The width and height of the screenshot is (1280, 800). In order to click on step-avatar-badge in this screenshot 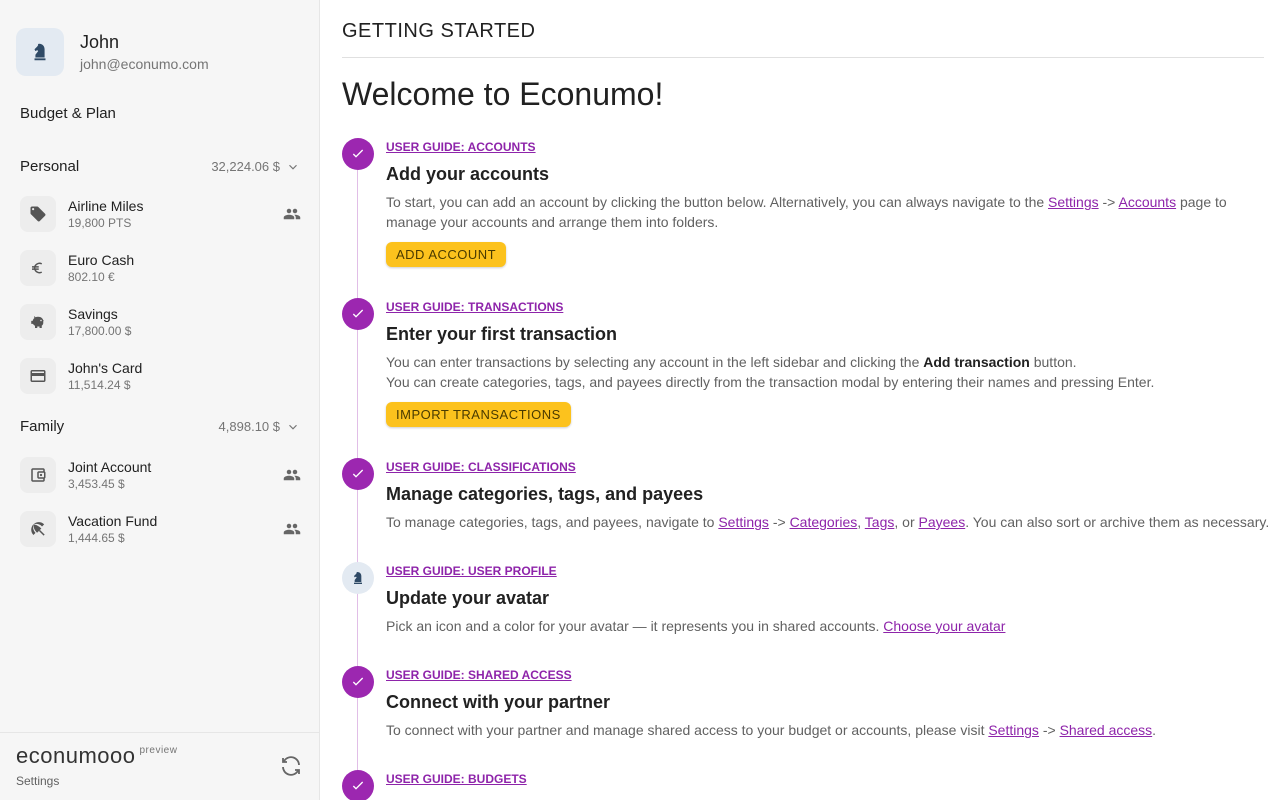, I will do `click(358, 578)`.